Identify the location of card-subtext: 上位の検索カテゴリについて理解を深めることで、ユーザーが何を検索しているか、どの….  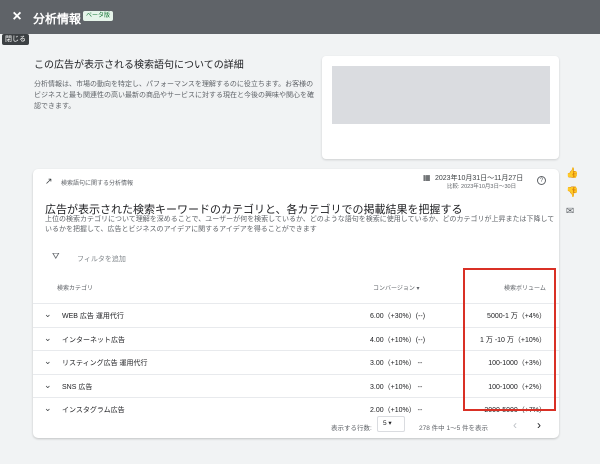
(300, 224).